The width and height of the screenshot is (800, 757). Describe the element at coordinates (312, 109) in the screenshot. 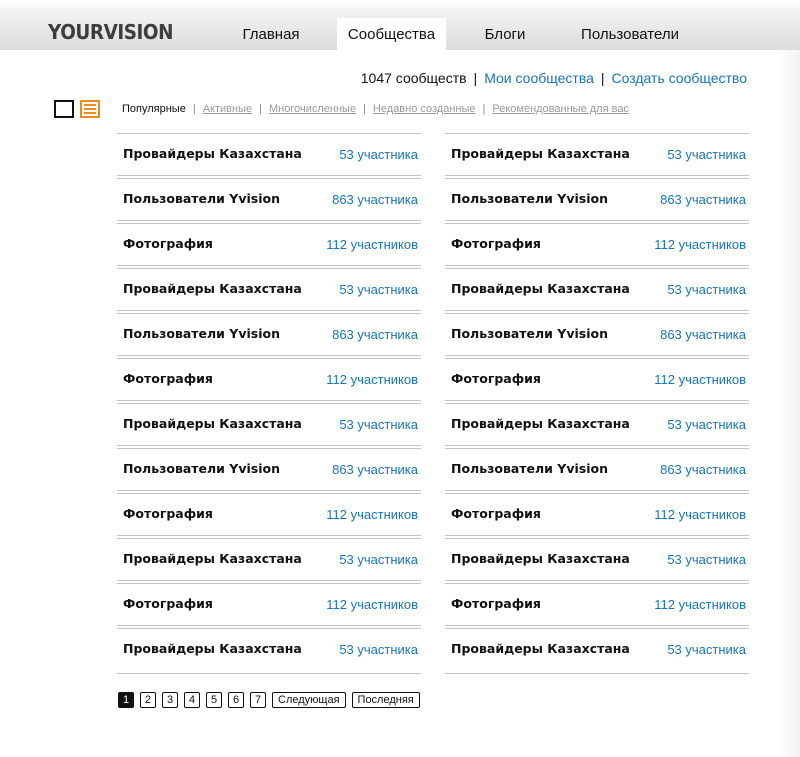

I see `filter-largest: Многочисленные` at that location.